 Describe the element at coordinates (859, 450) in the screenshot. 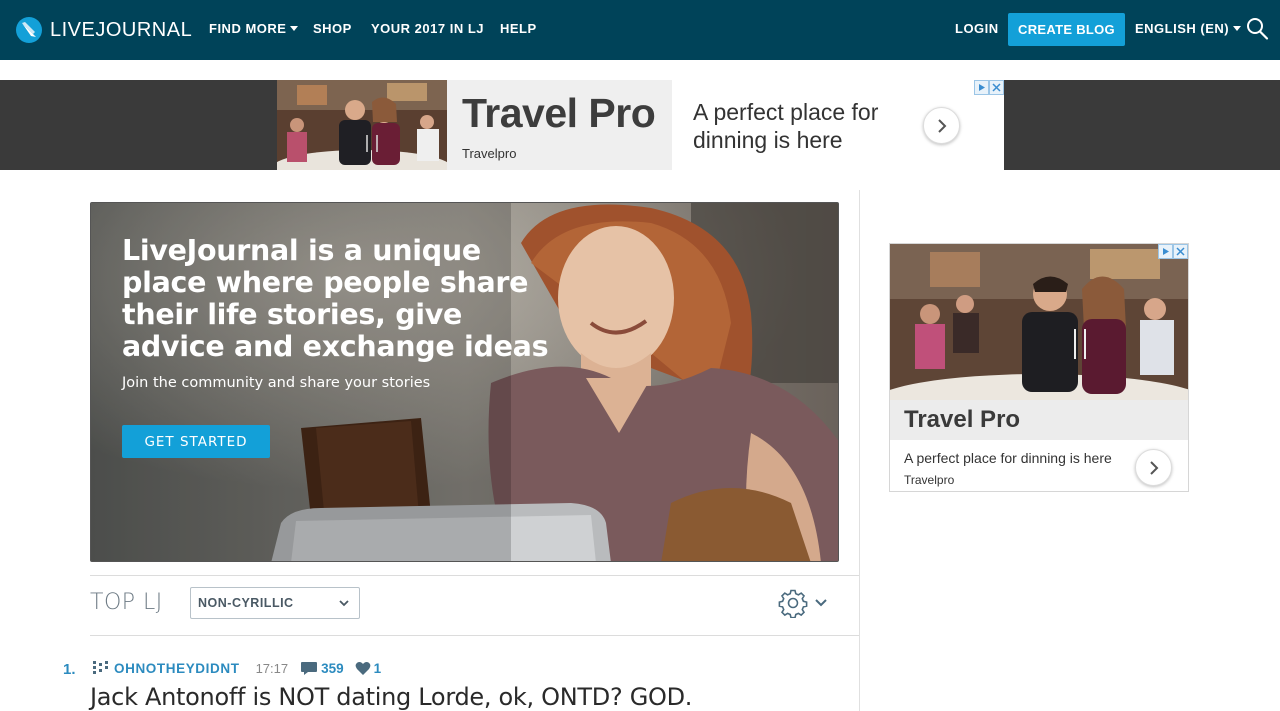

I see `column-divider` at that location.